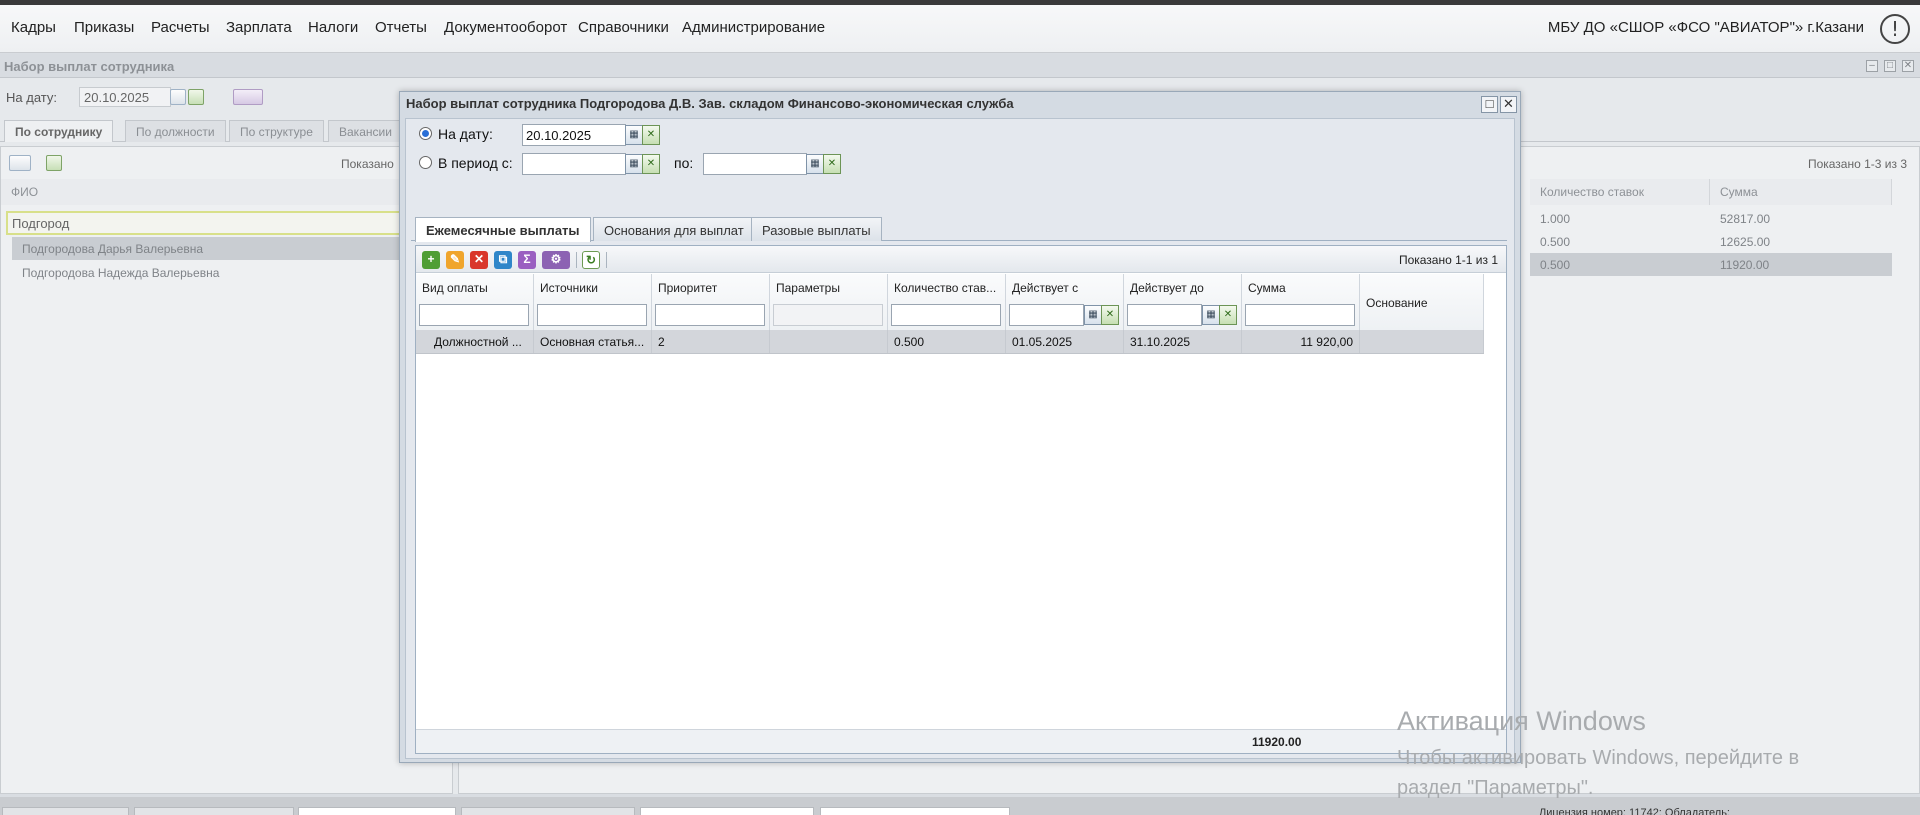 The image size is (1920, 815). What do you see at coordinates (1045, 288) in the screenshot?
I see `col-header-label: Действует с` at bounding box center [1045, 288].